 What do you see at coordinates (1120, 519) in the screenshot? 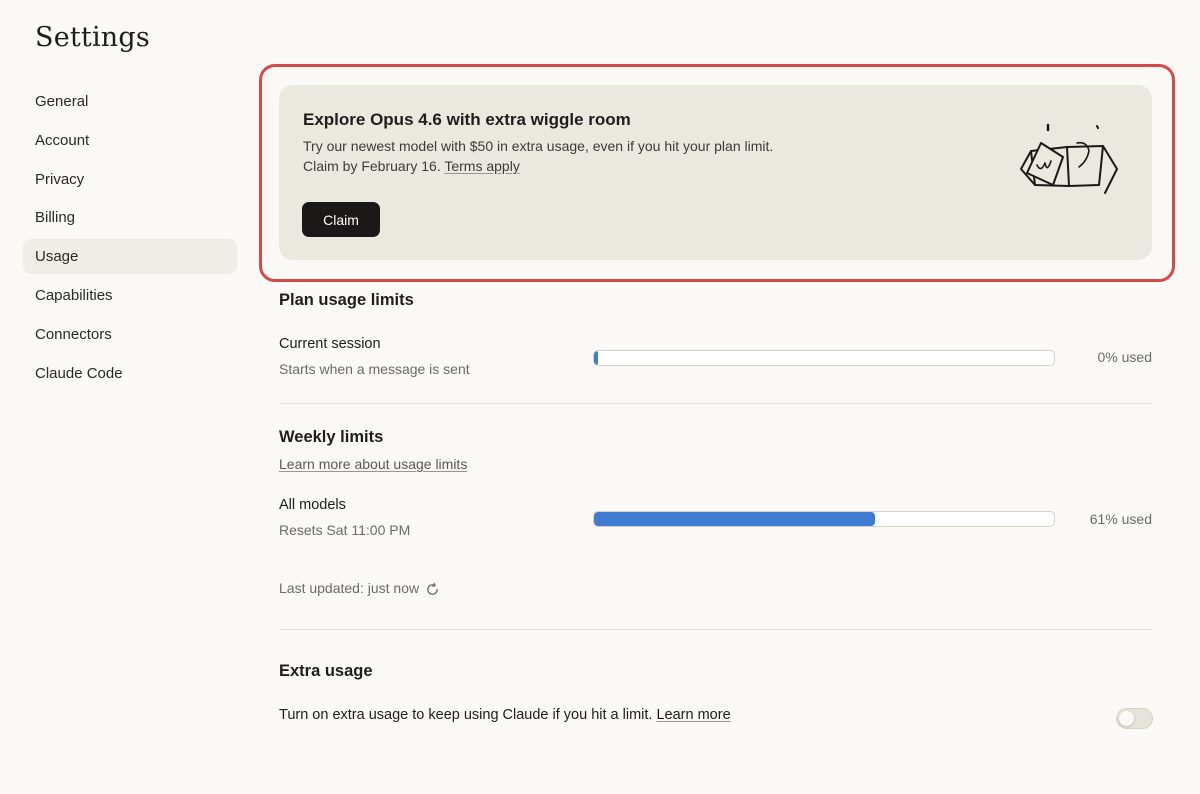
I see `all-models-usage-value: 61% used` at bounding box center [1120, 519].